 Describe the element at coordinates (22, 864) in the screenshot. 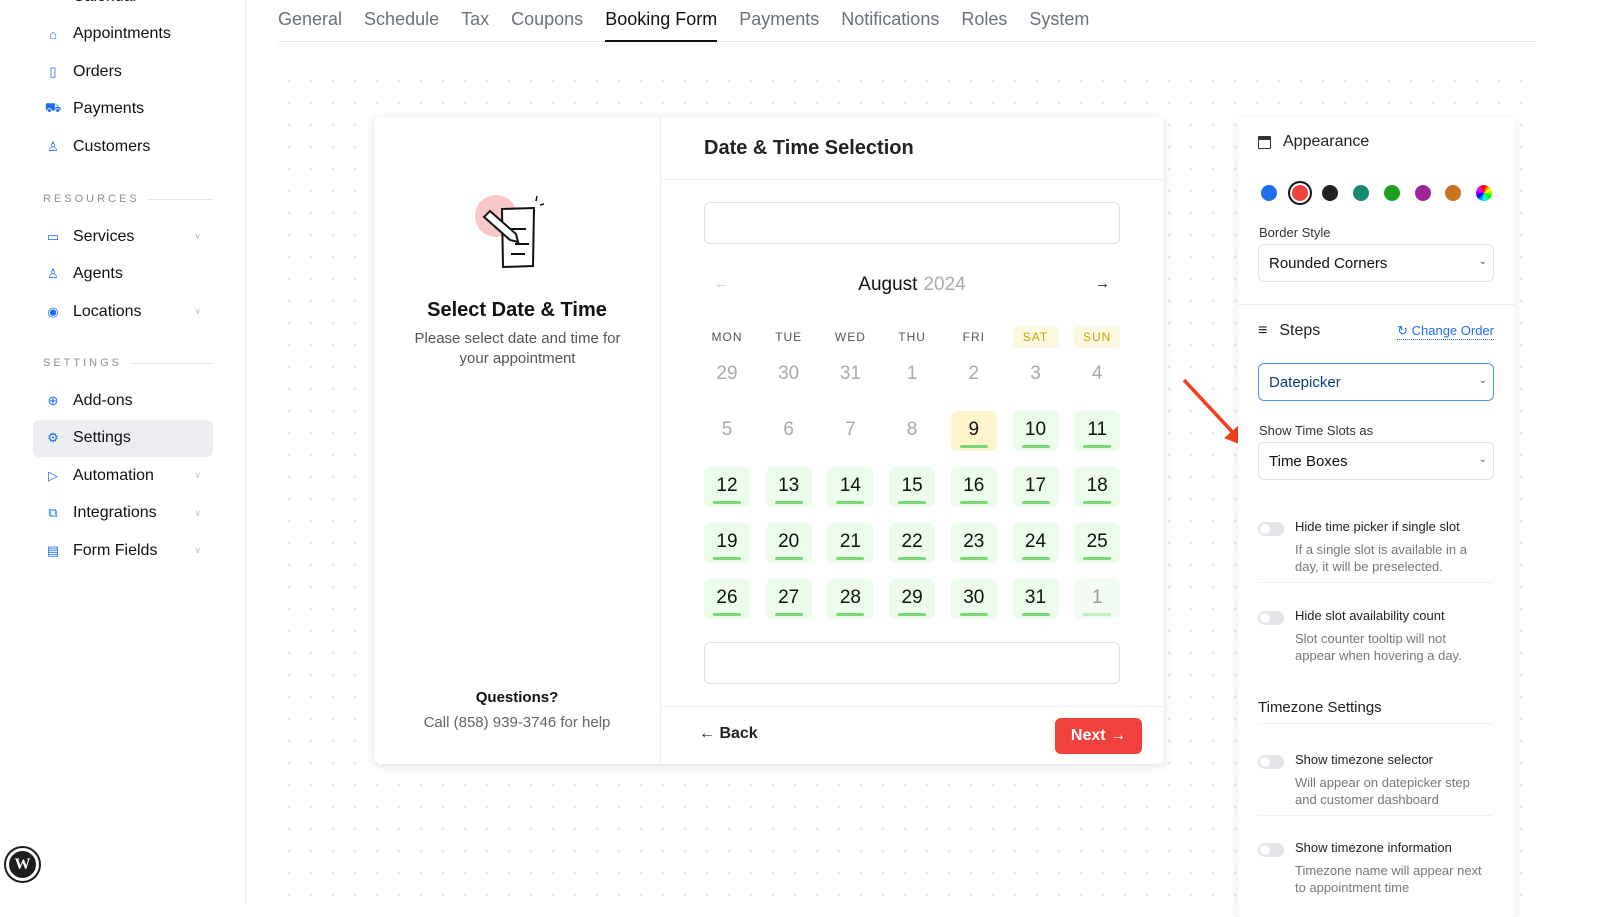

I see `wordpress-logo-icon: W` at that location.